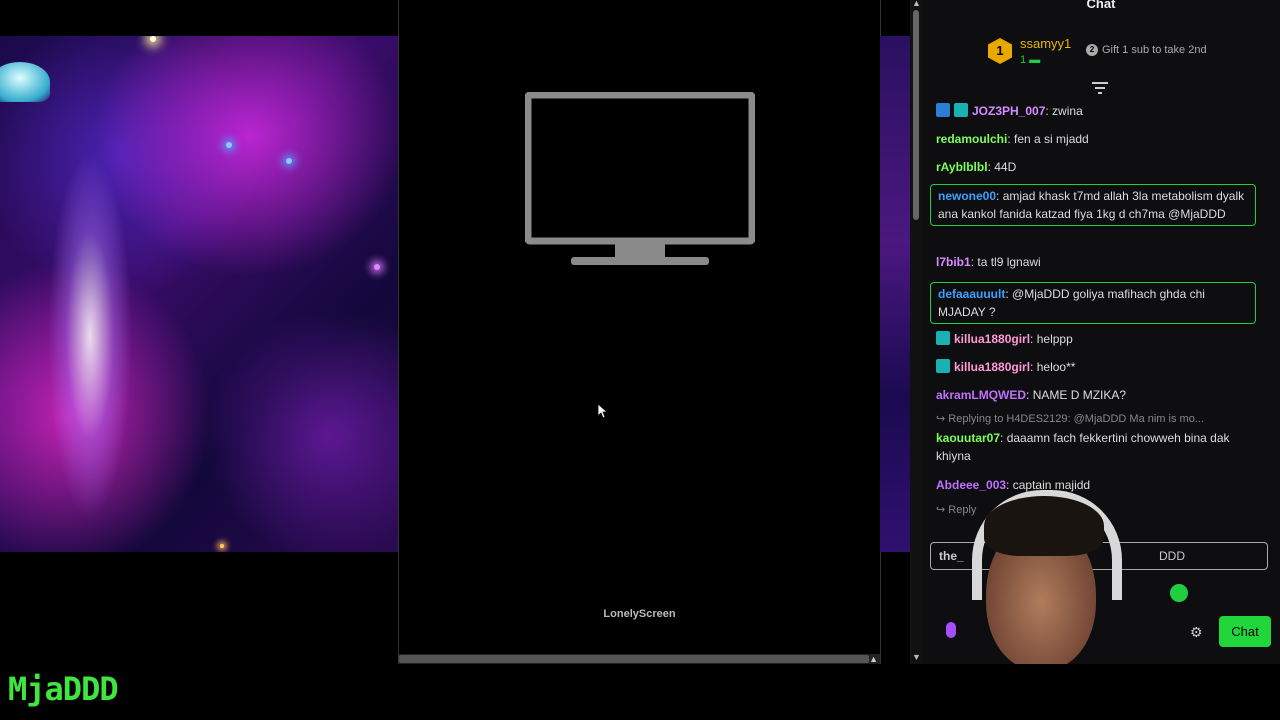  I want to click on chat-message: killua1880girl: heloo**, so click(1101, 367).